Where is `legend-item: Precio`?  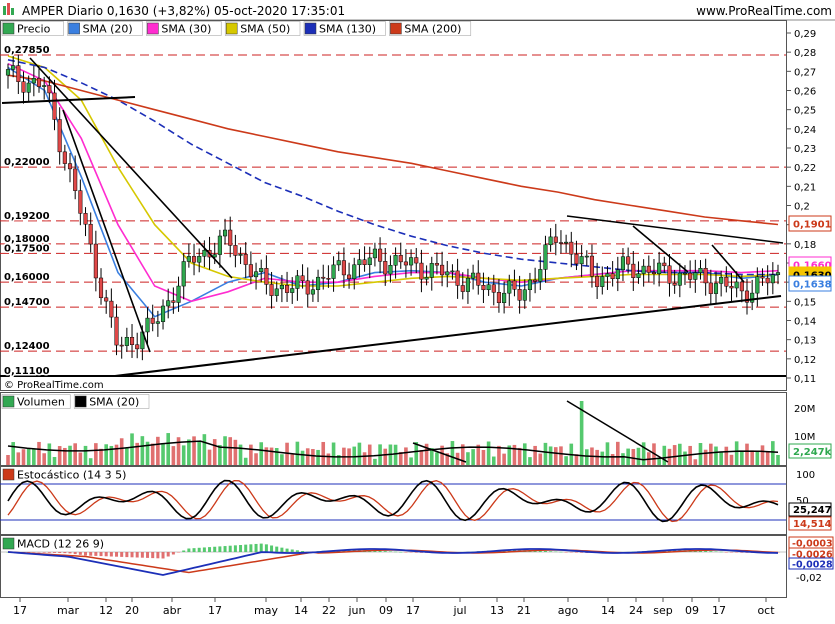 legend-item: Precio is located at coordinates (32, 28).